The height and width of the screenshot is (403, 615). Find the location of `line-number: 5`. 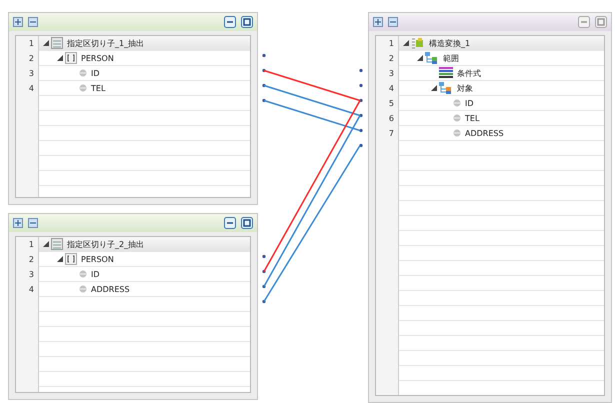

line-number: 5 is located at coordinates (391, 104).